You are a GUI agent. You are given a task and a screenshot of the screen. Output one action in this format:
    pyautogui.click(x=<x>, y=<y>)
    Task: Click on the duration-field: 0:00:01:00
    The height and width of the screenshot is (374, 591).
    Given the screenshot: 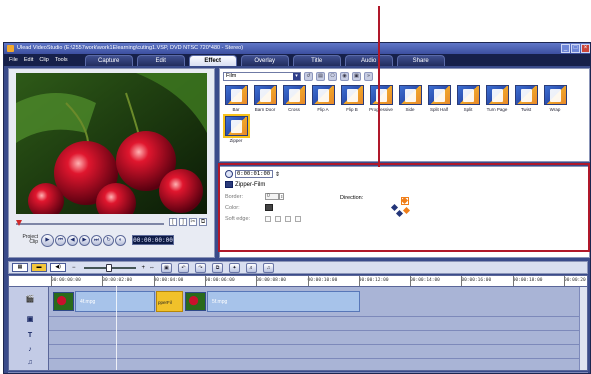 What is the action you would take?
    pyautogui.click(x=254, y=174)
    